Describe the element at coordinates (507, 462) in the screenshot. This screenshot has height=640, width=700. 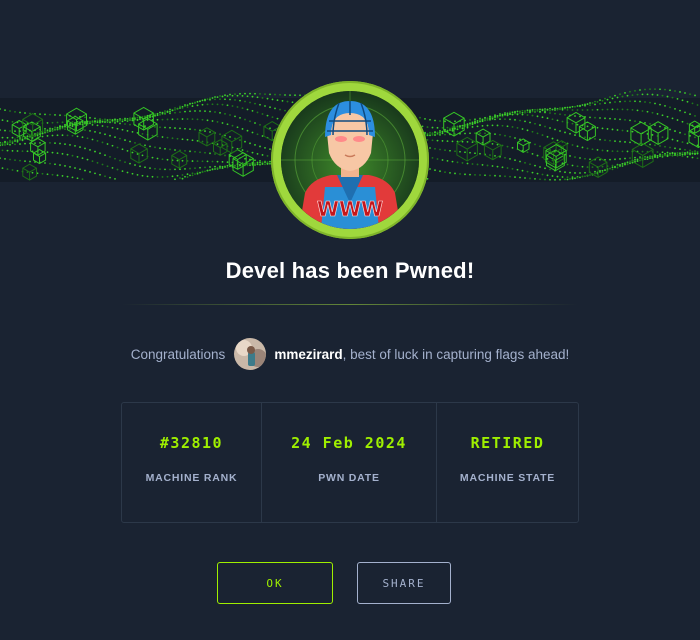
I see `stat-machine-state: RETIRED MACHINE STATE` at that location.